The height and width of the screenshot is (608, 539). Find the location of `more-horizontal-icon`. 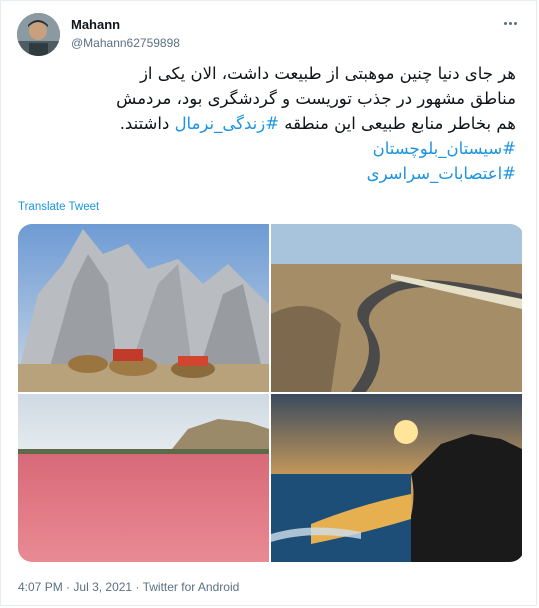

more-horizontal-icon is located at coordinates (510, 23).